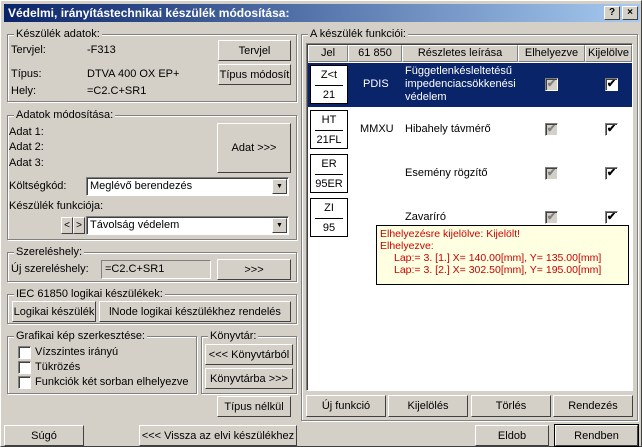  Describe the element at coordinates (56, 206) in the screenshot. I see `device-function-label: Készülék funkciója:` at that location.